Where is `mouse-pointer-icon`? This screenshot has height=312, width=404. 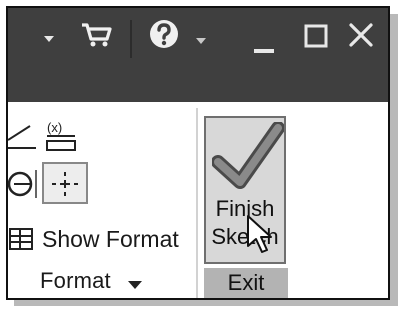 mouse-pointer-icon is located at coordinates (261, 236).